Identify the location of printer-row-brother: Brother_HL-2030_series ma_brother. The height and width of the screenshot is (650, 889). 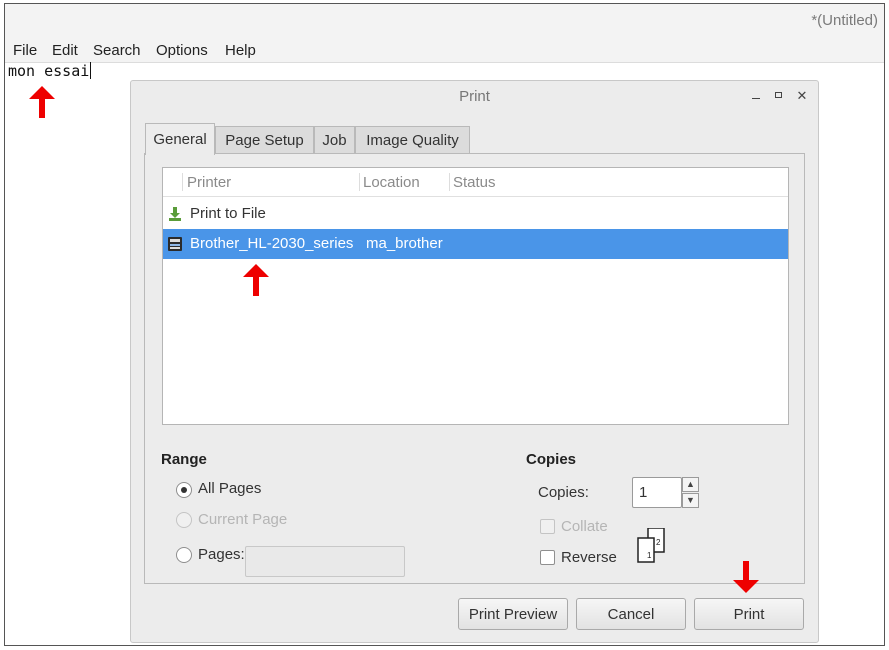
(475, 244).